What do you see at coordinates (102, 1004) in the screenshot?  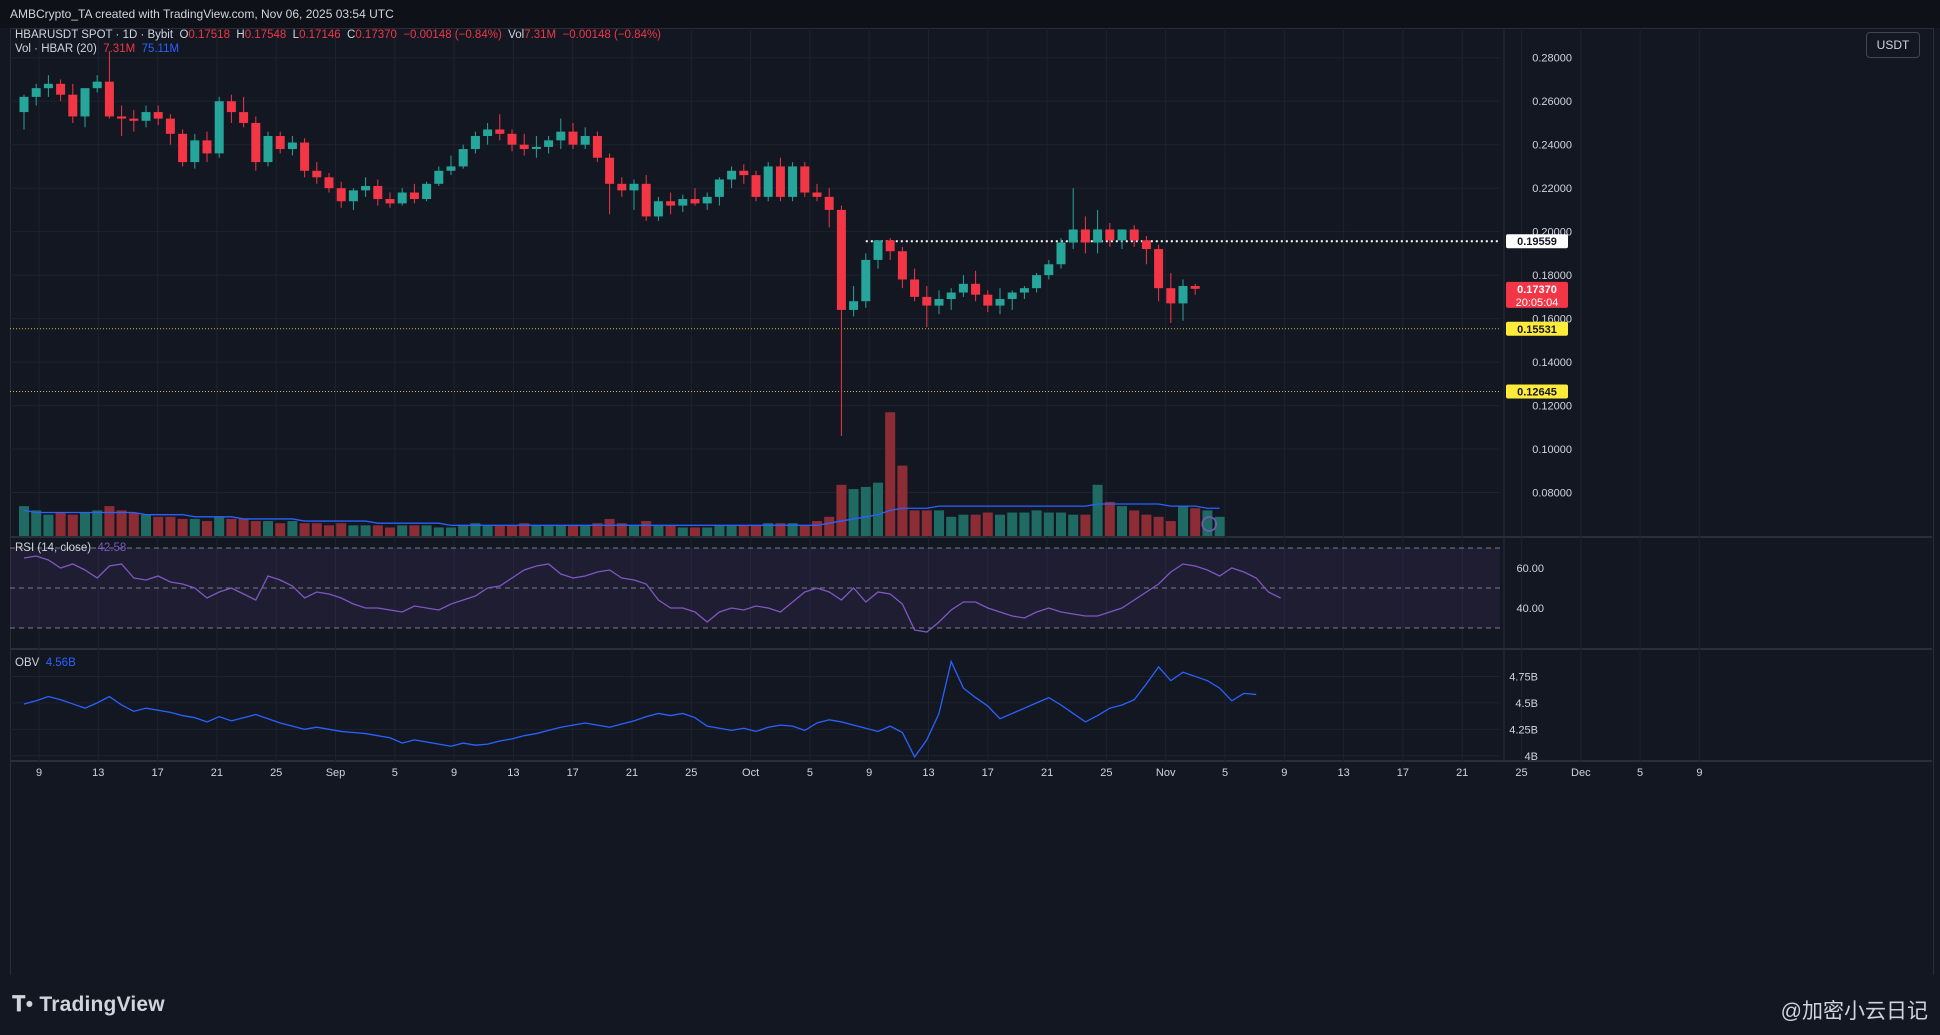 I see `tv-logo-text: TradingView` at bounding box center [102, 1004].